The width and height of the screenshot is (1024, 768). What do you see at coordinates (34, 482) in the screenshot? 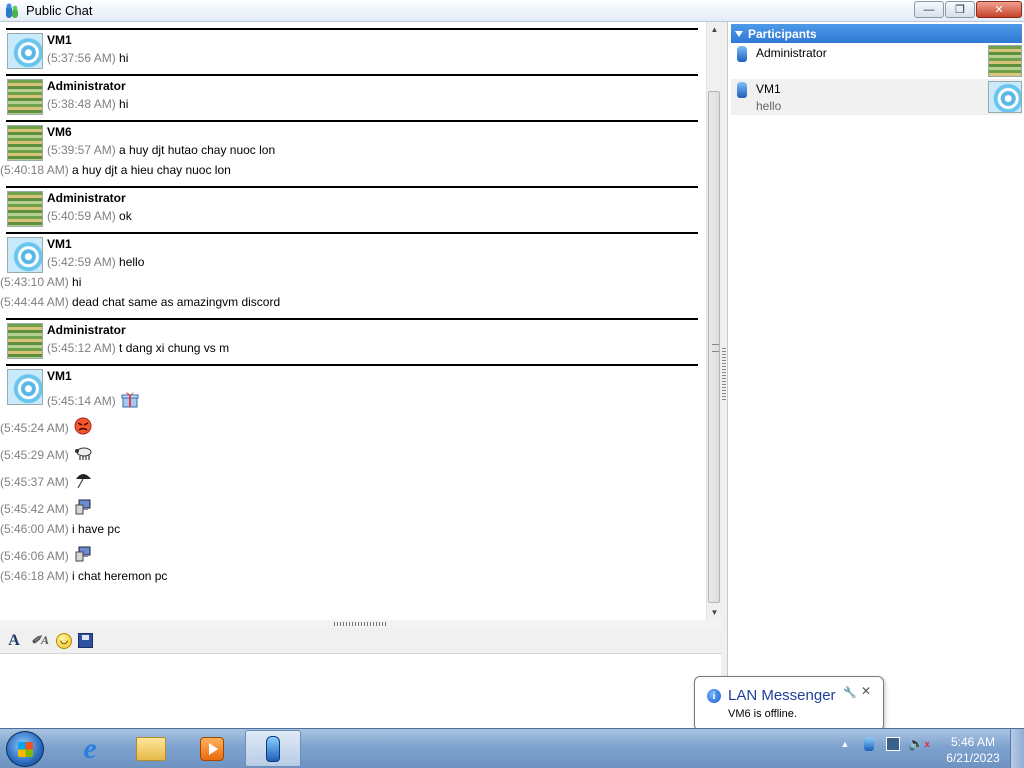
I see `message-timestamp: (5:45:37 AM)` at bounding box center [34, 482].